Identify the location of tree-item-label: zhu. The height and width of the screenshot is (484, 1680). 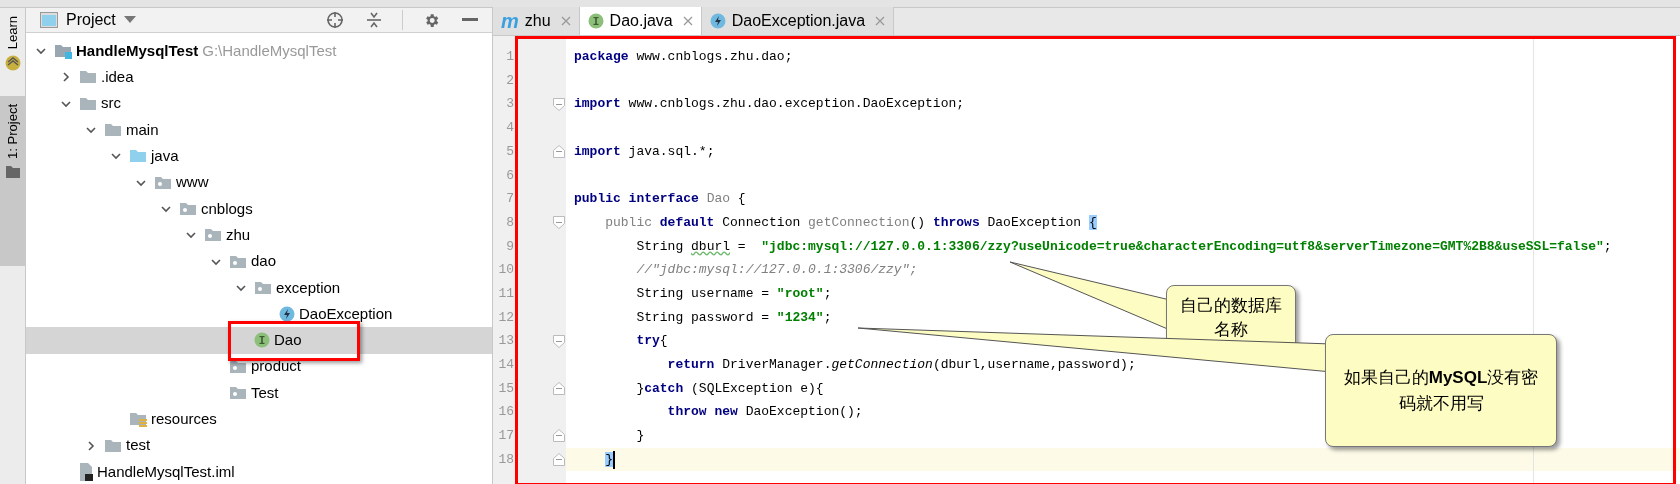
(238, 234).